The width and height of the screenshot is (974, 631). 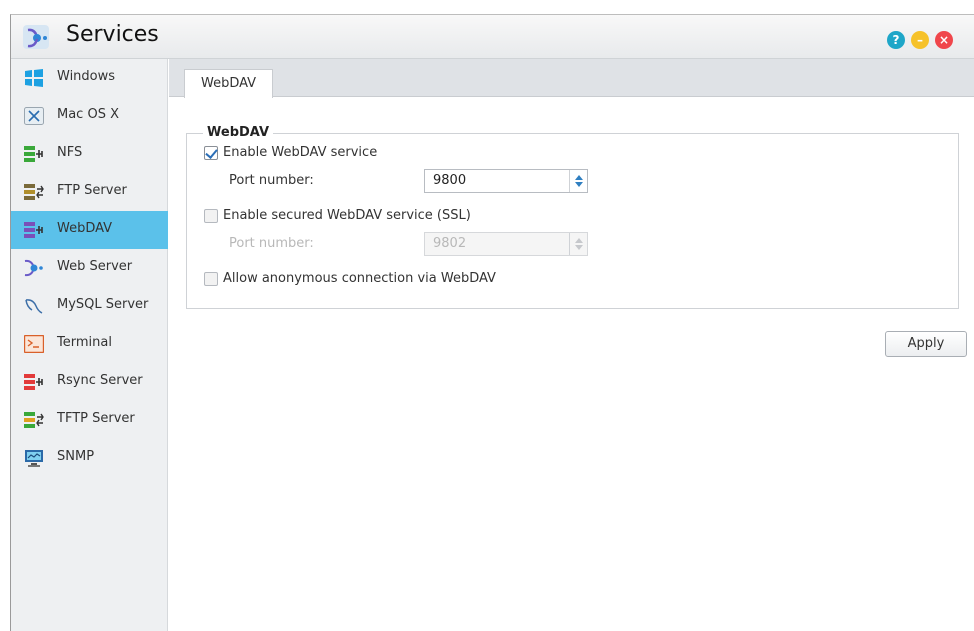 I want to click on web-server-icon, so click(x=34, y=268).